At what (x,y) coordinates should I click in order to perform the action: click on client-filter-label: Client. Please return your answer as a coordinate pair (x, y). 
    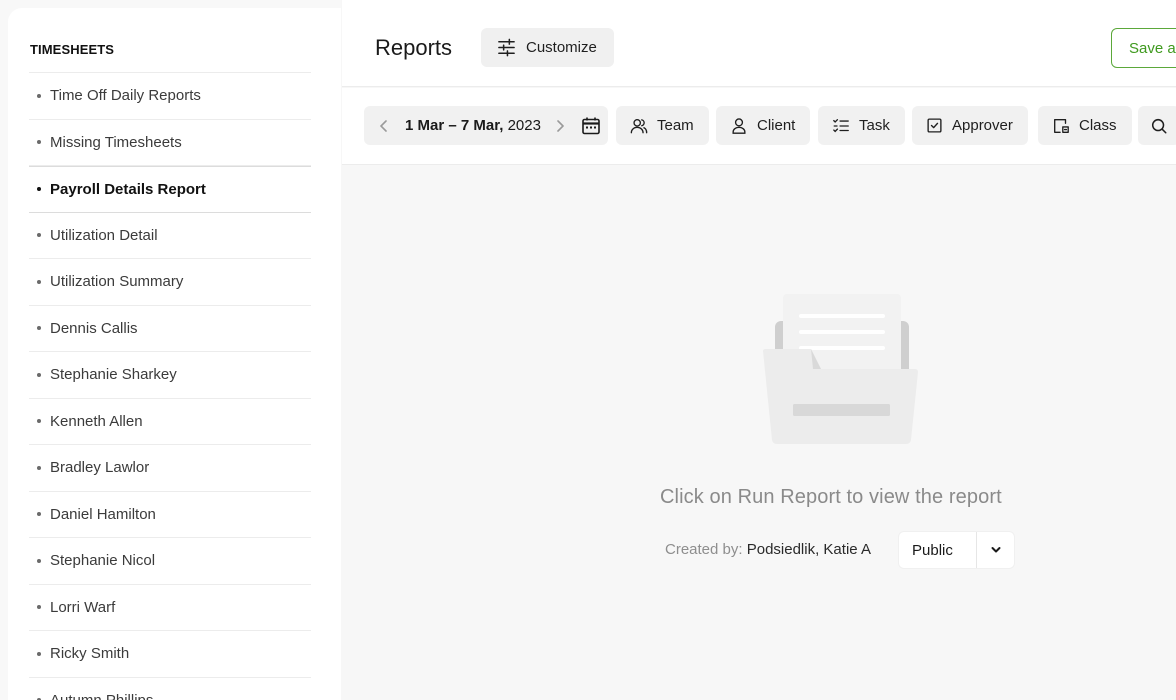
    Looking at the image, I should click on (776, 125).